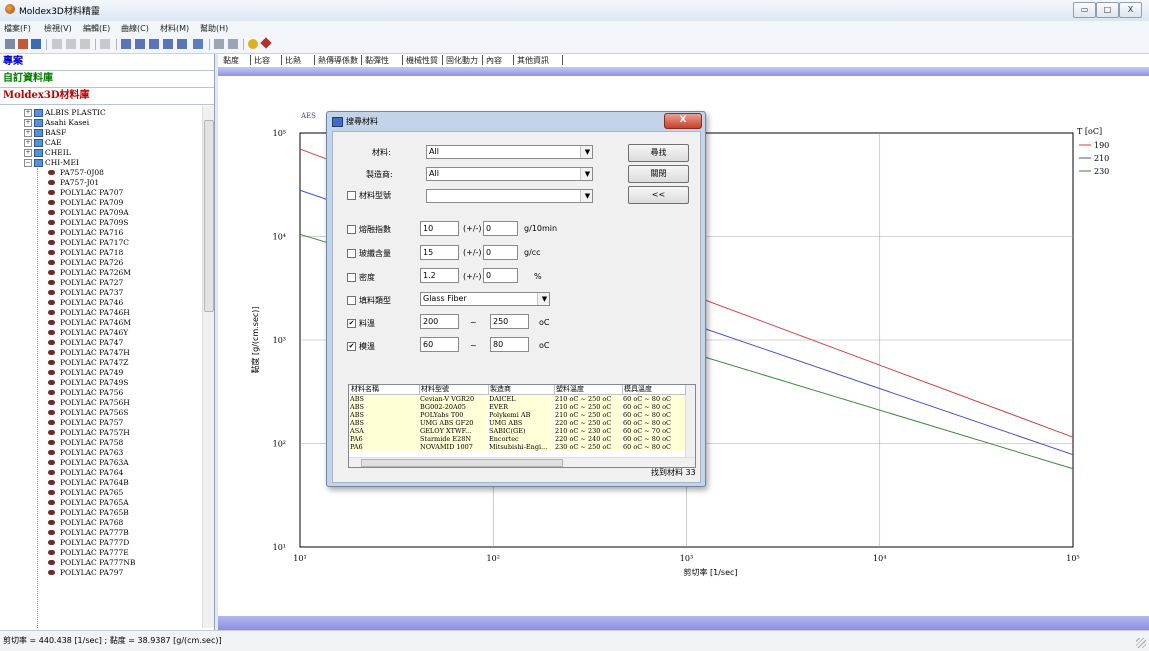  What do you see at coordinates (100, 552) in the screenshot?
I see `tree-material-row: POLYLAC PA777E` at bounding box center [100, 552].